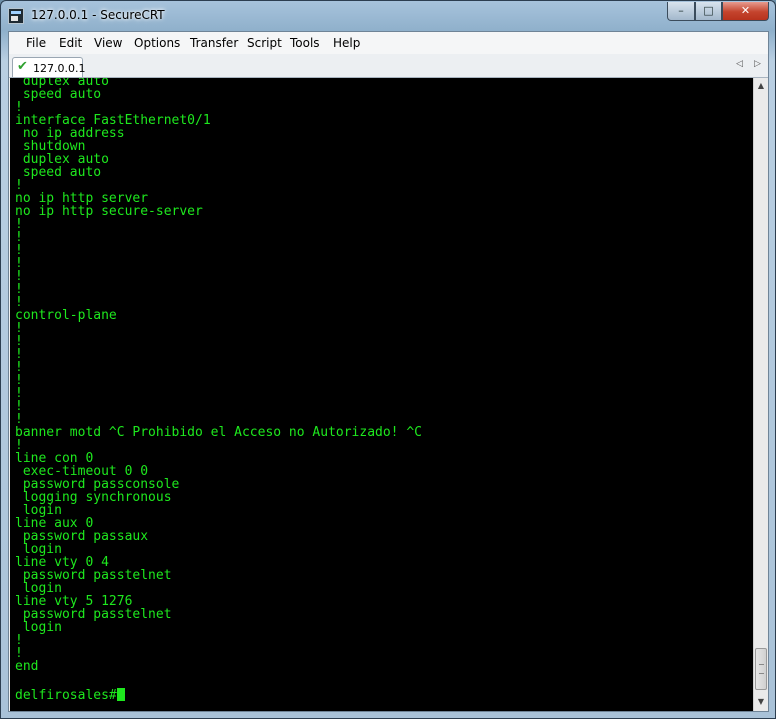  Describe the element at coordinates (264, 43) in the screenshot. I see `menu-script: Script` at that location.